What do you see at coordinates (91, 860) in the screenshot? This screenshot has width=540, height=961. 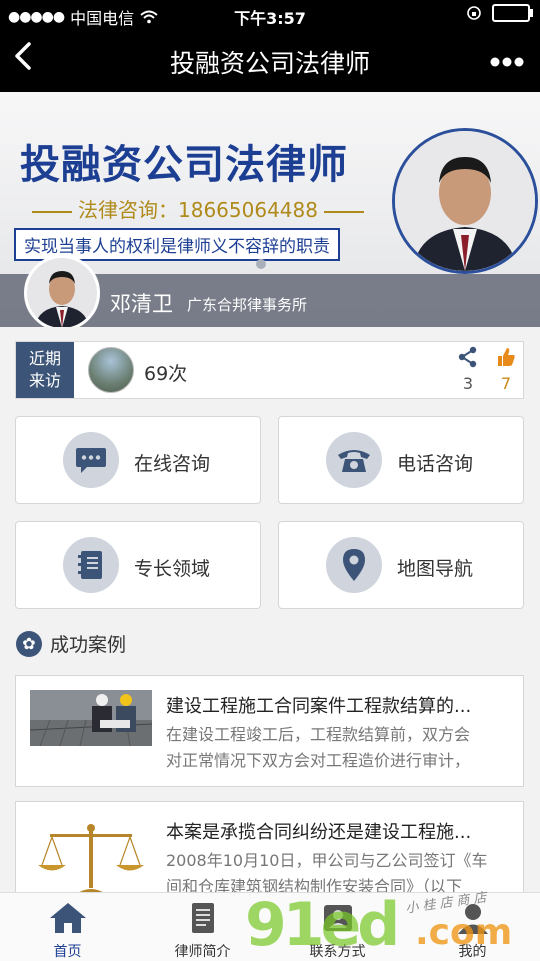 I see `justice-scale-thumbnail` at bounding box center [91, 860].